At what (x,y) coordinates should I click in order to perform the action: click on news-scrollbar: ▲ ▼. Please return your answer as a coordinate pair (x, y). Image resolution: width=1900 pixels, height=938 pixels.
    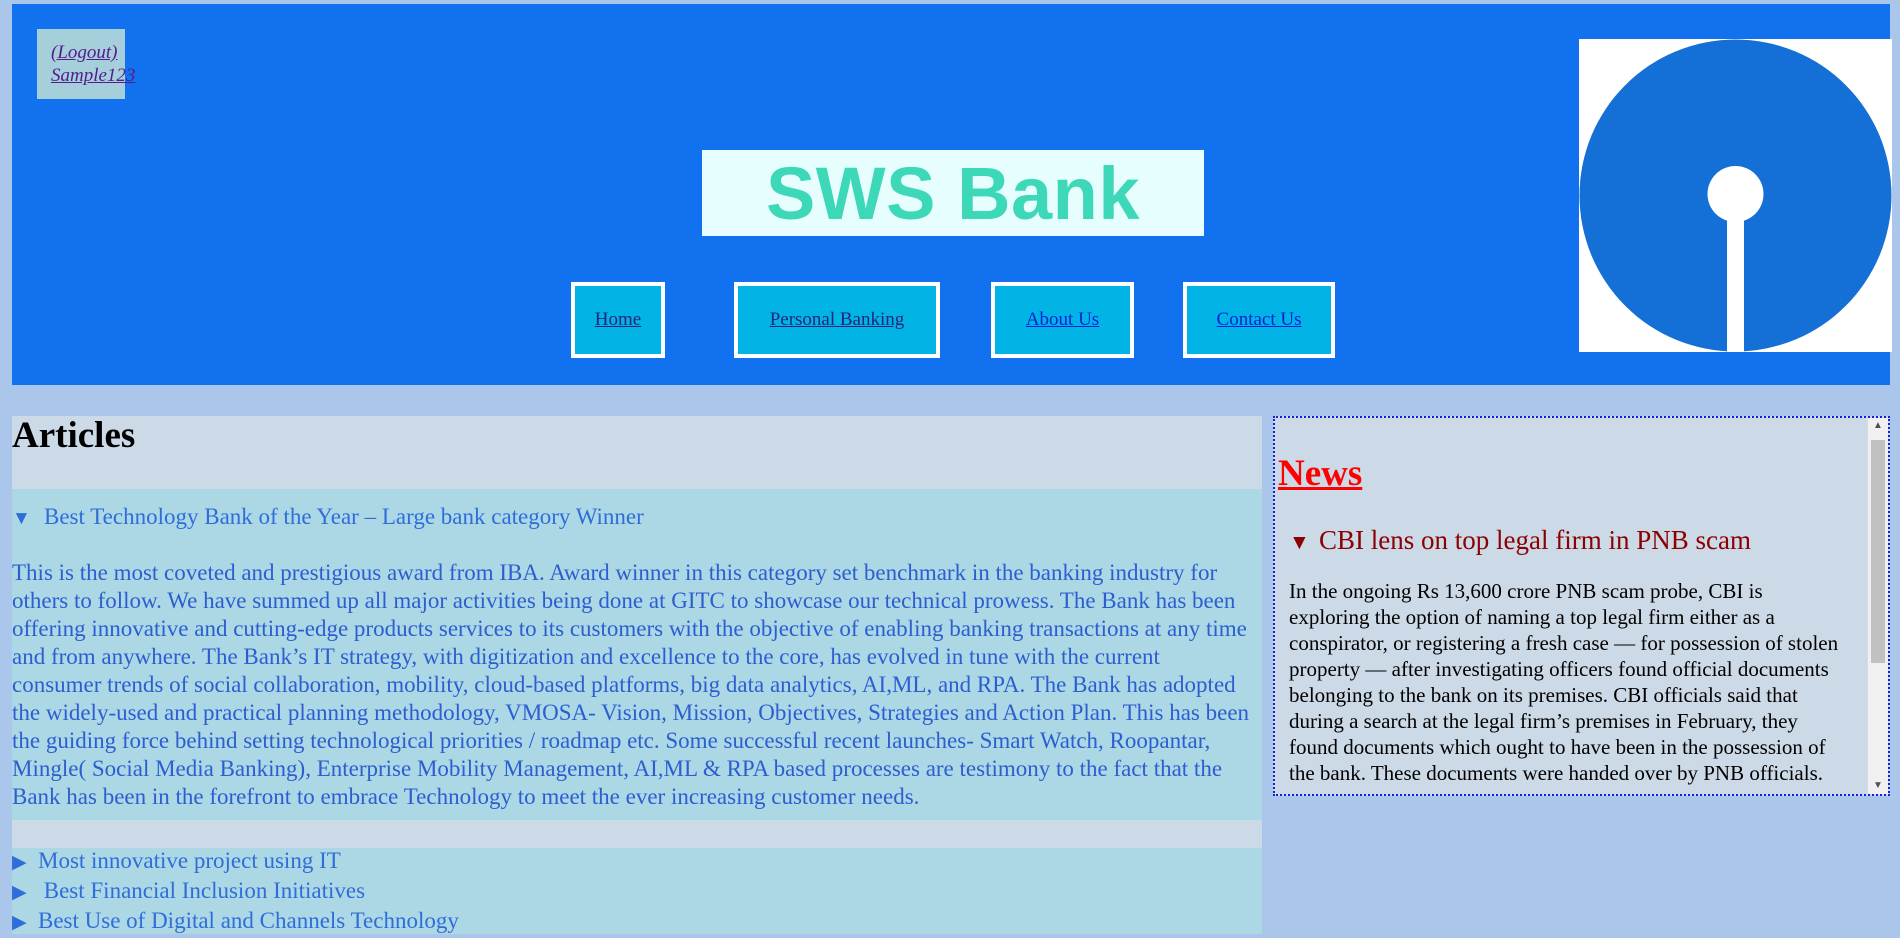
    Looking at the image, I should click on (1877, 606).